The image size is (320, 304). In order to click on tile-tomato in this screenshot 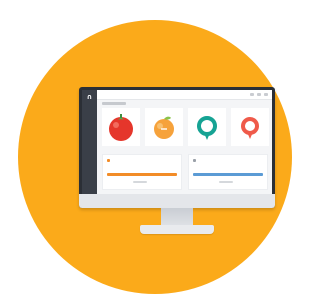, I will do `click(121, 127)`.